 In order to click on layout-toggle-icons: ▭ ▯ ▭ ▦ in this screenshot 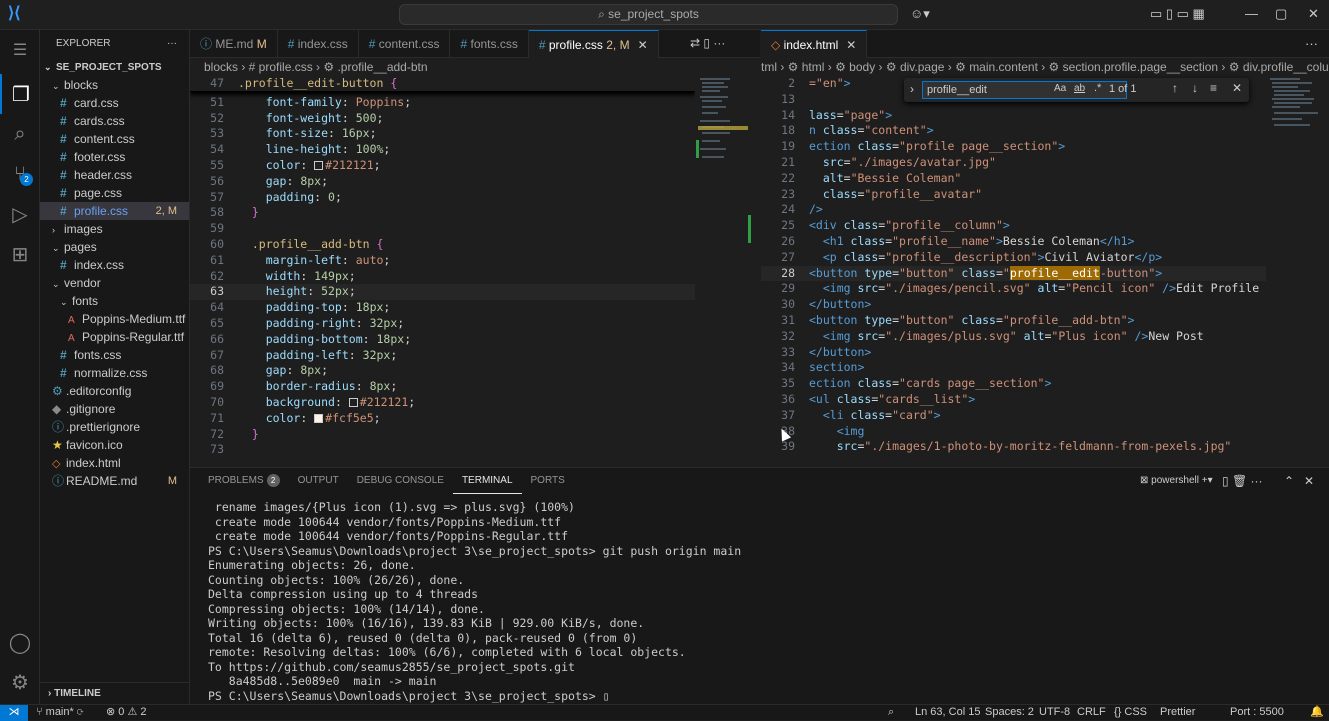, I will do `click(1177, 14)`.